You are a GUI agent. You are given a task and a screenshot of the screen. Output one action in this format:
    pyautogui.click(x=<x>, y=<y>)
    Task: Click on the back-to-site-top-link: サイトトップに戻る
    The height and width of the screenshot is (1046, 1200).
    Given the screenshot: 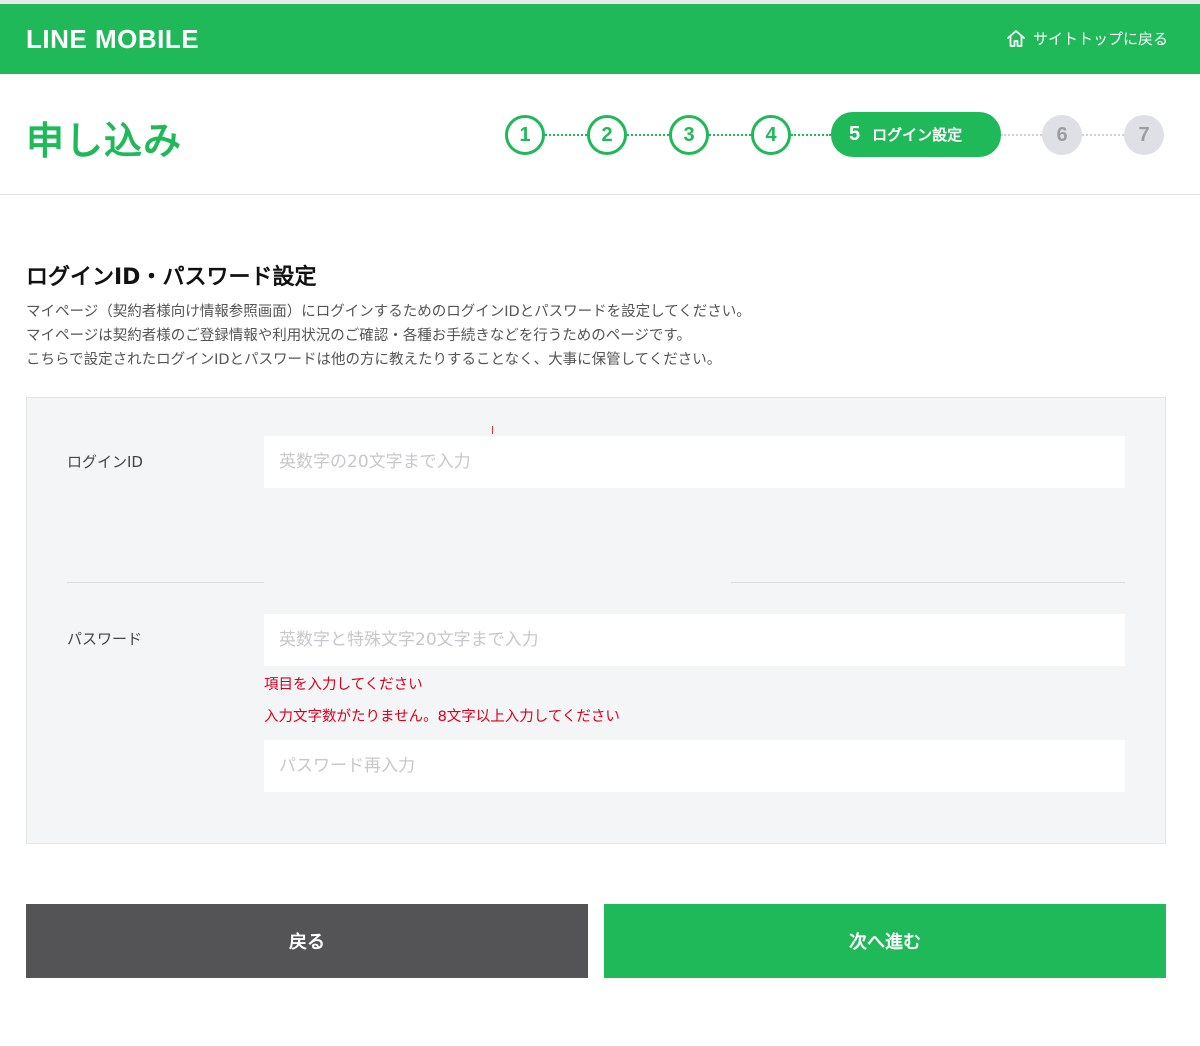 What is the action you would take?
    pyautogui.click(x=1087, y=38)
    